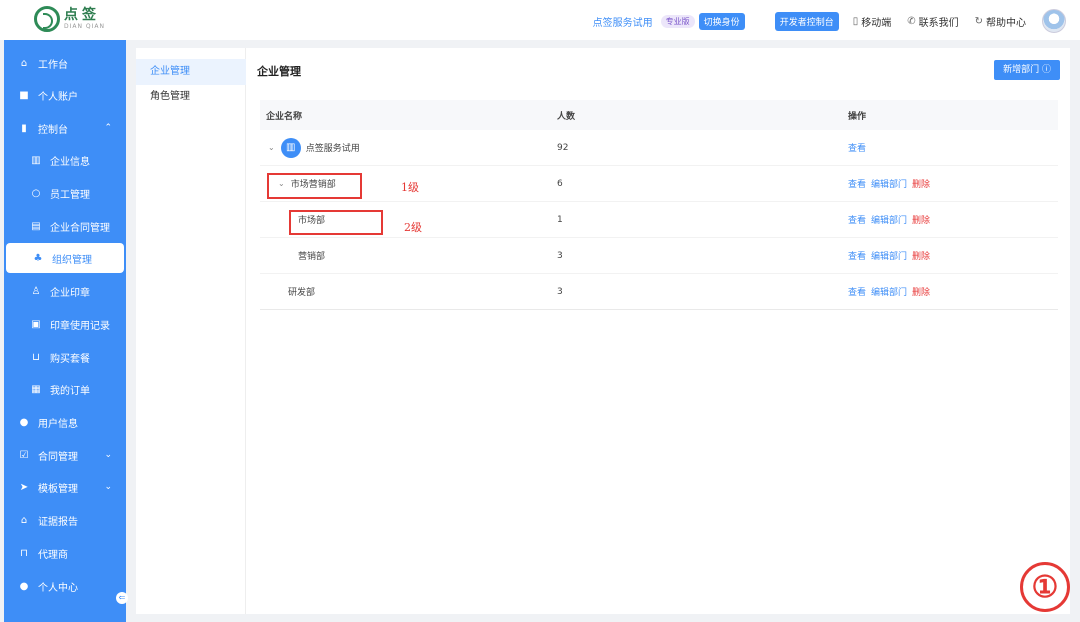 The image size is (1080, 622). Describe the element at coordinates (24, 553) in the screenshot. I see `agent-icon: ⊓` at that location.